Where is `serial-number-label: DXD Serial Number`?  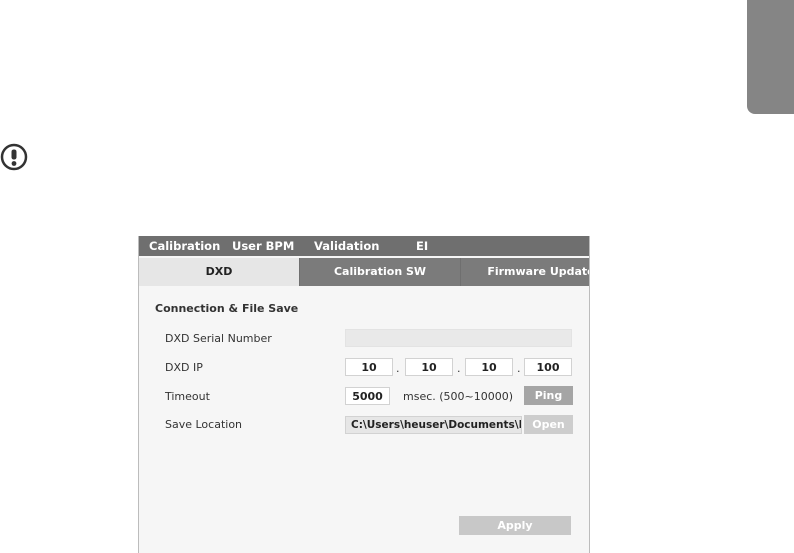
serial-number-label: DXD Serial Number is located at coordinates (218, 338).